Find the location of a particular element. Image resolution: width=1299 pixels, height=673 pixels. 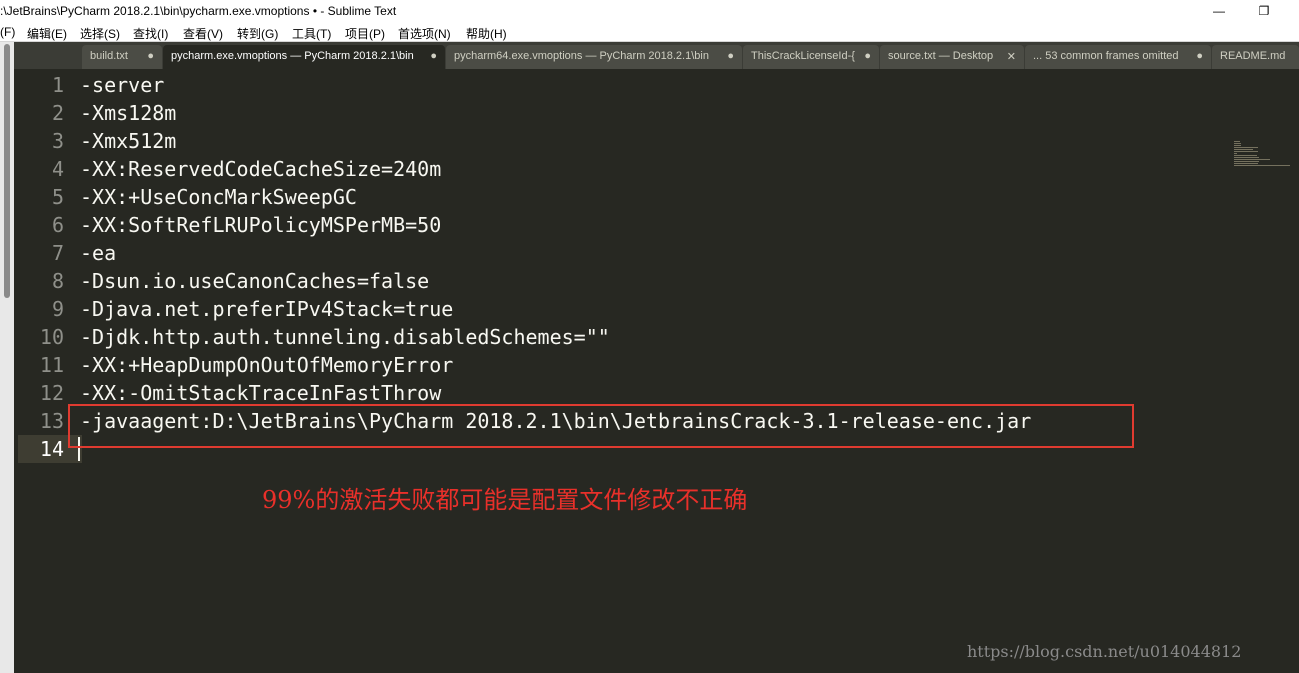

minimize-button: — is located at coordinates (1219, 11).